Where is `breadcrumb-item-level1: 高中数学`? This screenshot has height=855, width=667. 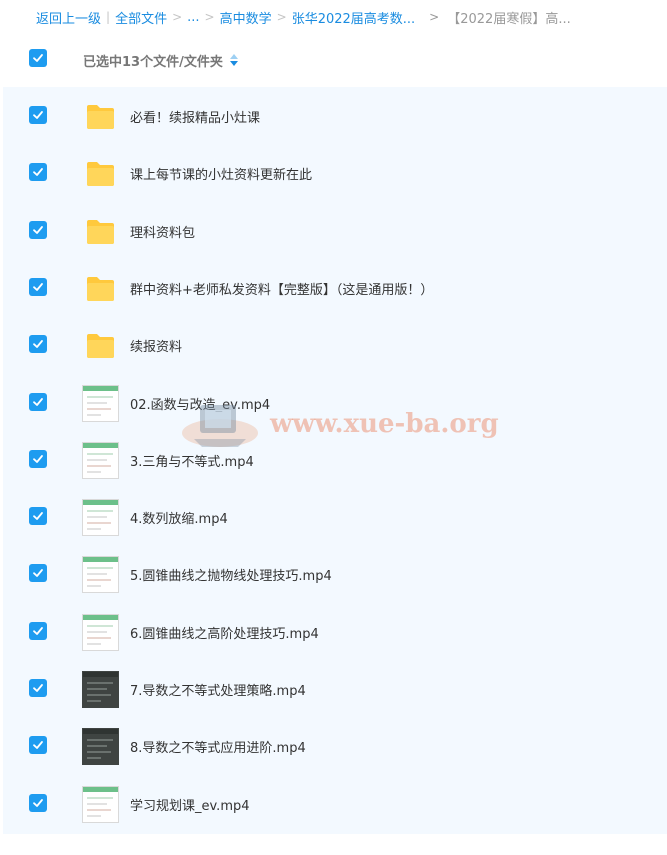
breadcrumb-item-level1: 高中数学 is located at coordinates (246, 17).